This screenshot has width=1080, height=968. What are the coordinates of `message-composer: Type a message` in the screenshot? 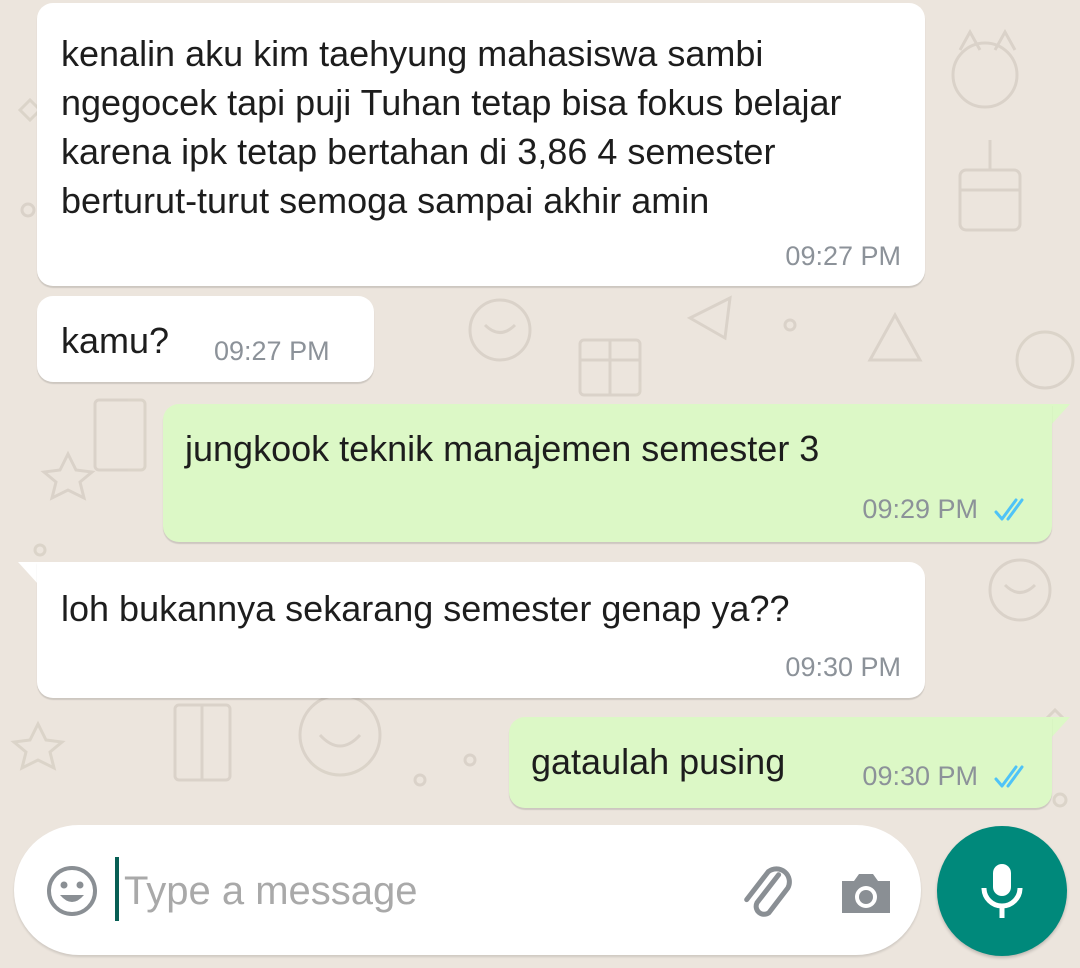 It's located at (467, 890).